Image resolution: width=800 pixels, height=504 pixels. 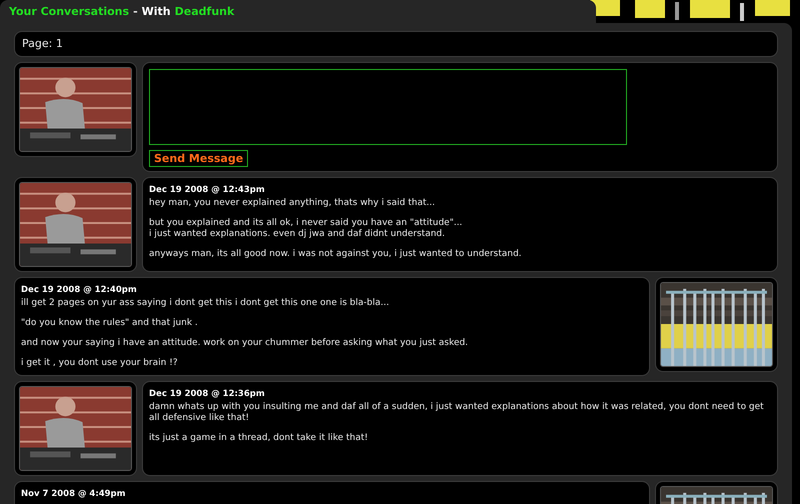 What do you see at coordinates (110, 323) in the screenshot?
I see `message-text: "do you know the rules" and that junk .` at bounding box center [110, 323].